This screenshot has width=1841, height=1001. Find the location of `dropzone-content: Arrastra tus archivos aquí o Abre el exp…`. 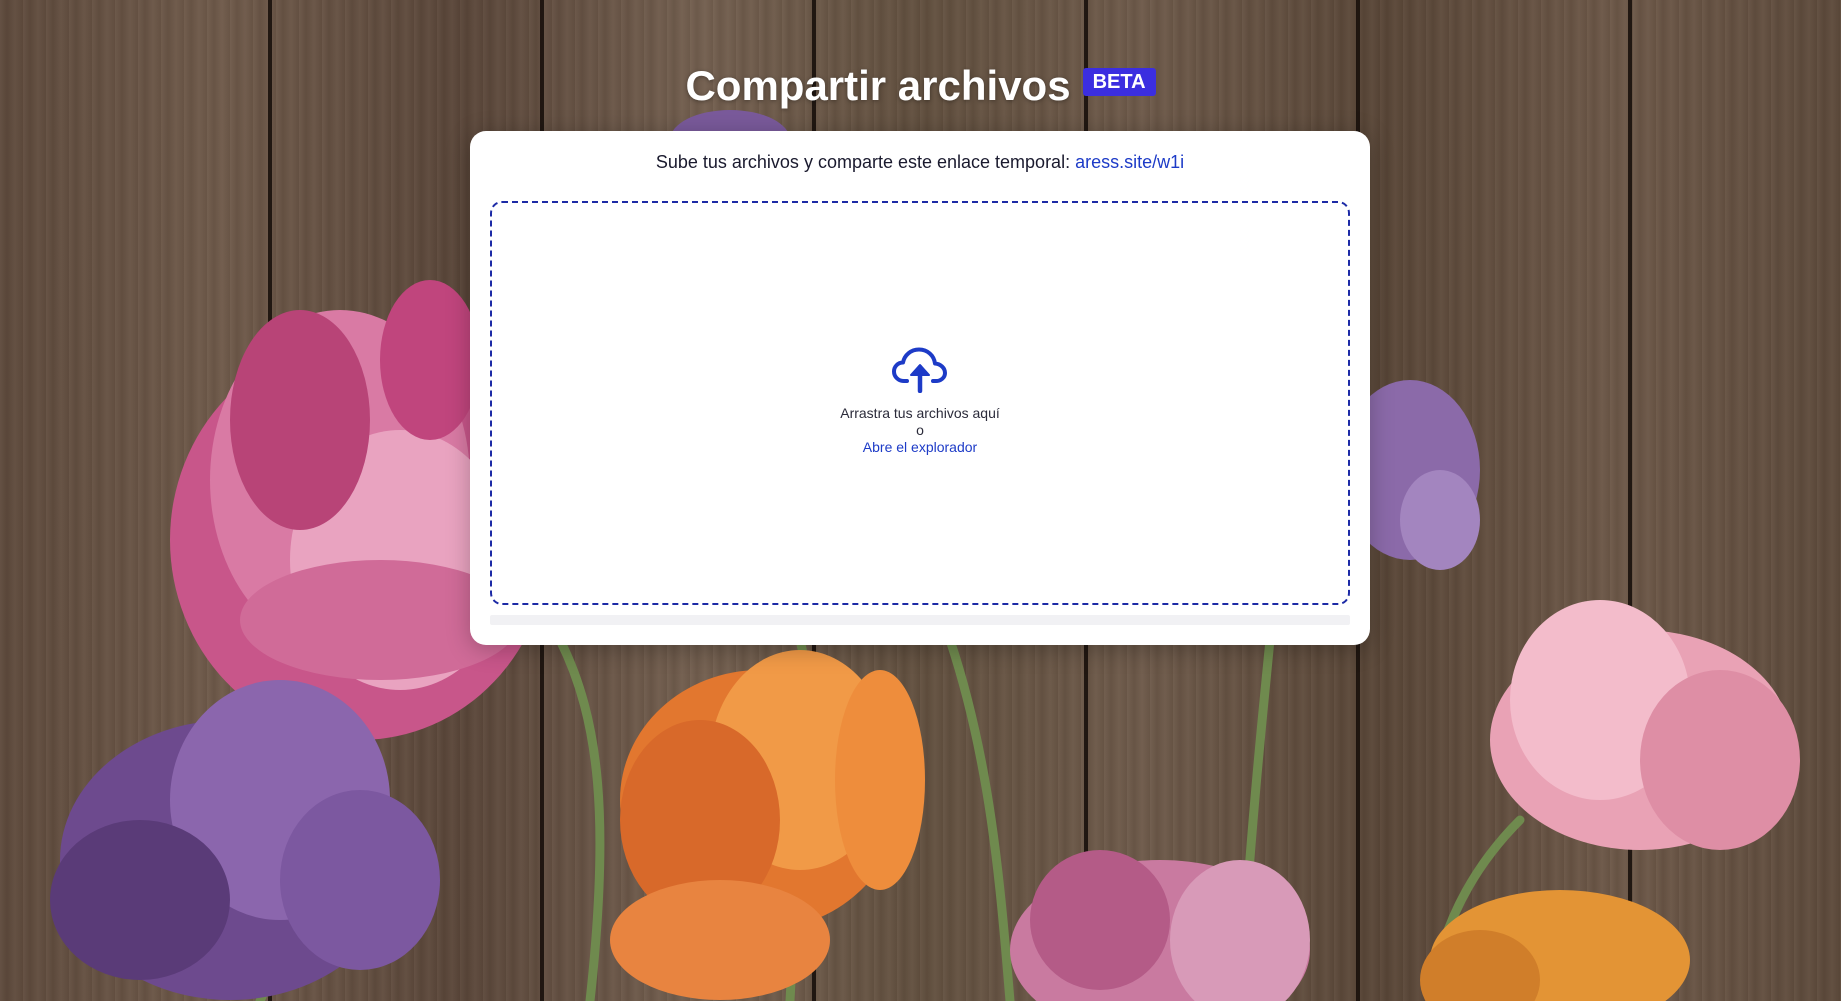

dropzone-content: Arrastra tus archivos aquí o Abre el exp… is located at coordinates (920, 401).